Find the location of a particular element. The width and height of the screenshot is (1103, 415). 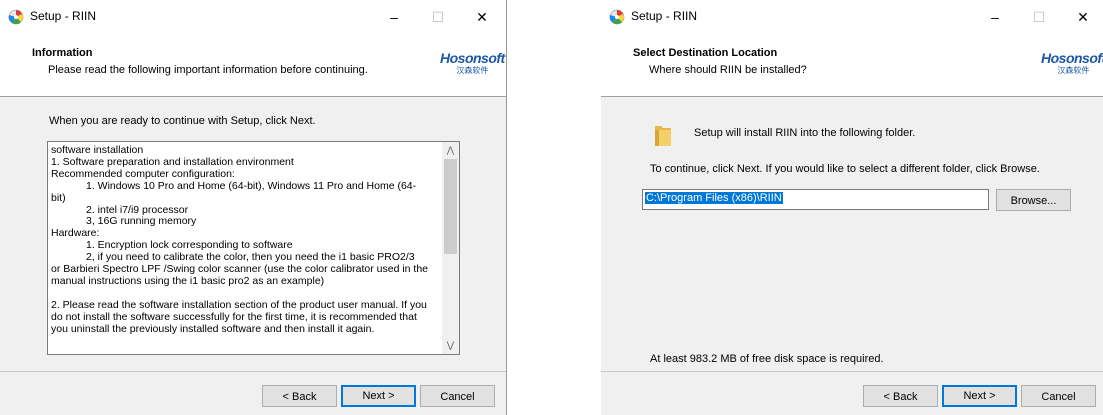

folder-icon is located at coordinates (663, 136).